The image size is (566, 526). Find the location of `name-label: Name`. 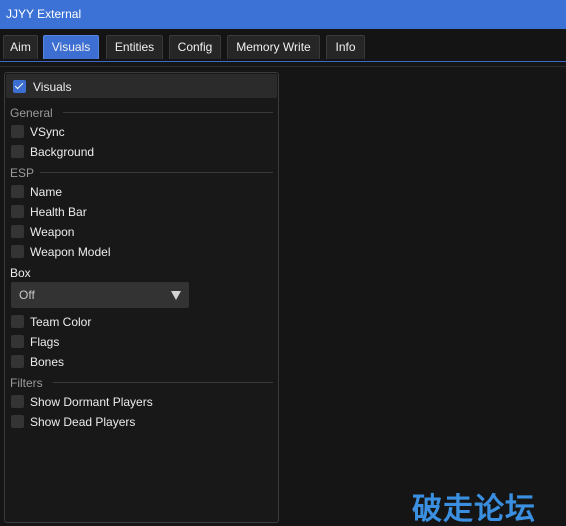

name-label: Name is located at coordinates (46, 192).